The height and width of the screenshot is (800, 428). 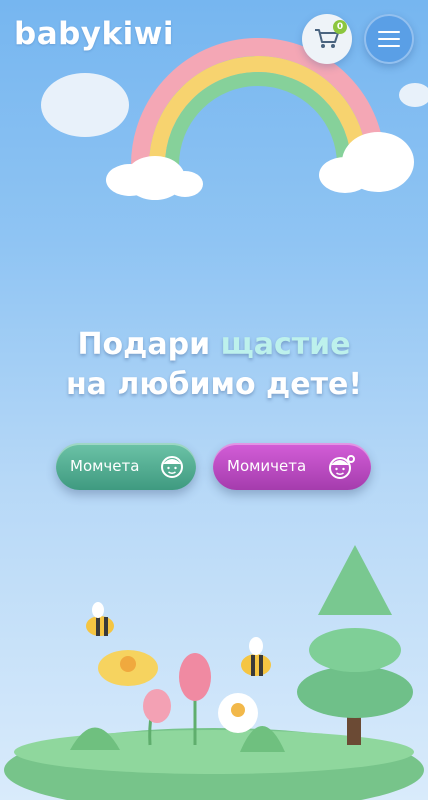 What do you see at coordinates (327, 39) in the screenshot?
I see `cart-button: 0` at bounding box center [327, 39].